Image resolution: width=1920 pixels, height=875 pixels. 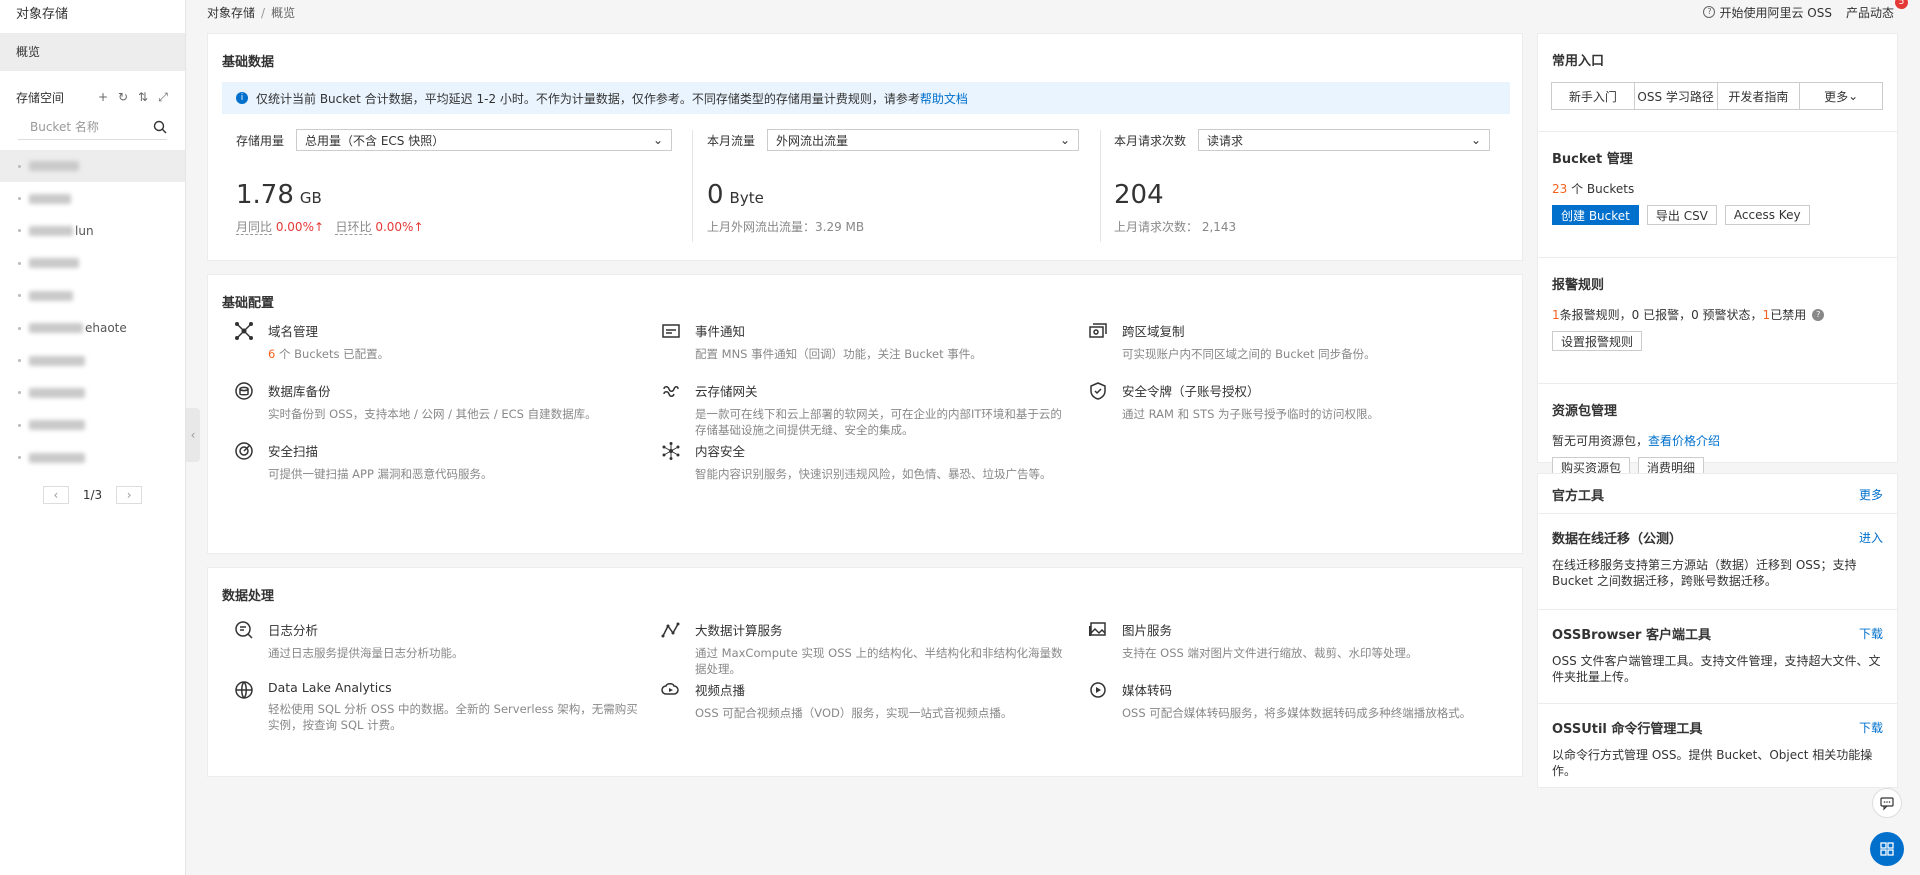 I want to click on export-csv-button: 导出 CSV, so click(x=1681, y=215).